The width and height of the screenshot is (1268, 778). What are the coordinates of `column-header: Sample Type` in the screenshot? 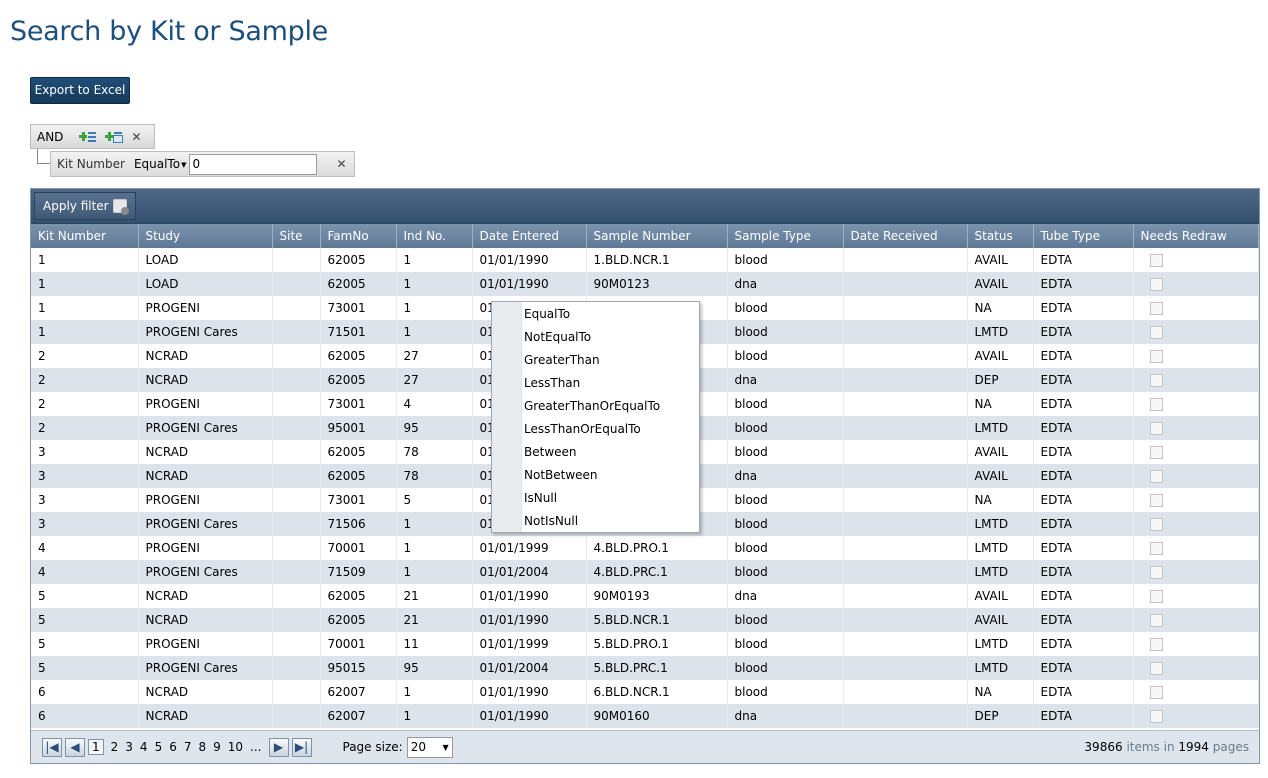 It's located at (785, 236).